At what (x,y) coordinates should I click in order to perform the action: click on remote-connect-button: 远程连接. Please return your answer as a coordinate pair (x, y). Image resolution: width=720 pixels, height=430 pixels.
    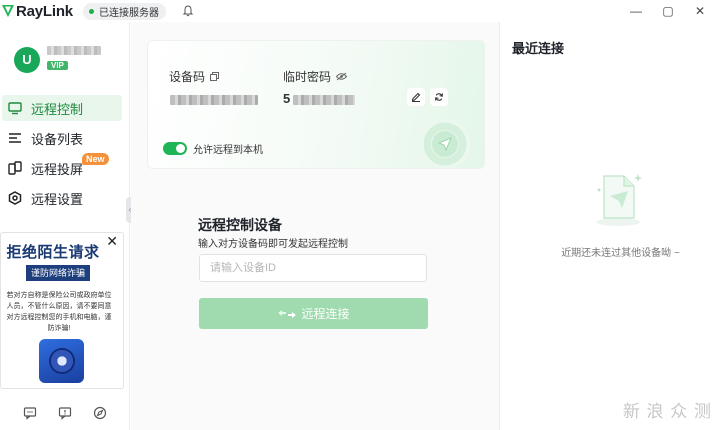
    Looking at the image, I should click on (313, 313).